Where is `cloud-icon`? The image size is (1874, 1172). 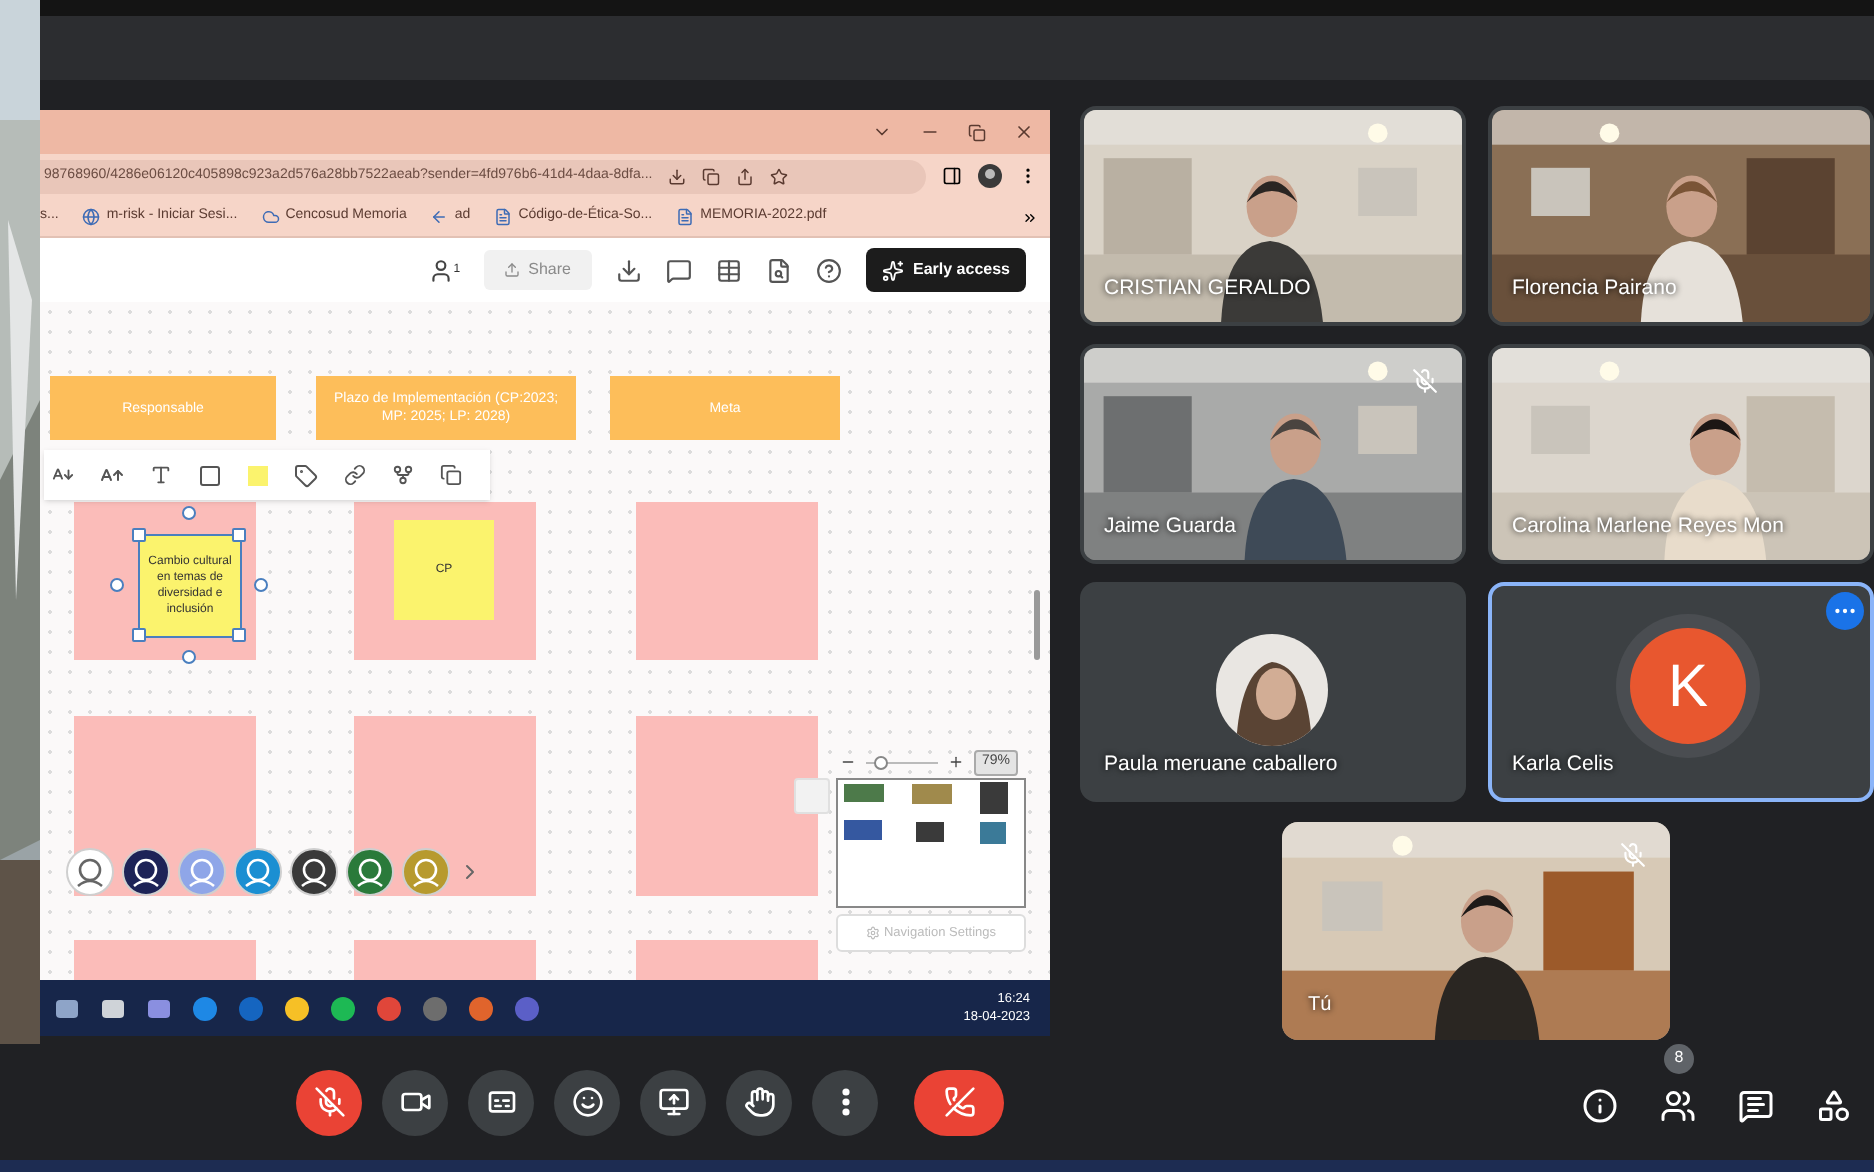 cloud-icon is located at coordinates (270, 217).